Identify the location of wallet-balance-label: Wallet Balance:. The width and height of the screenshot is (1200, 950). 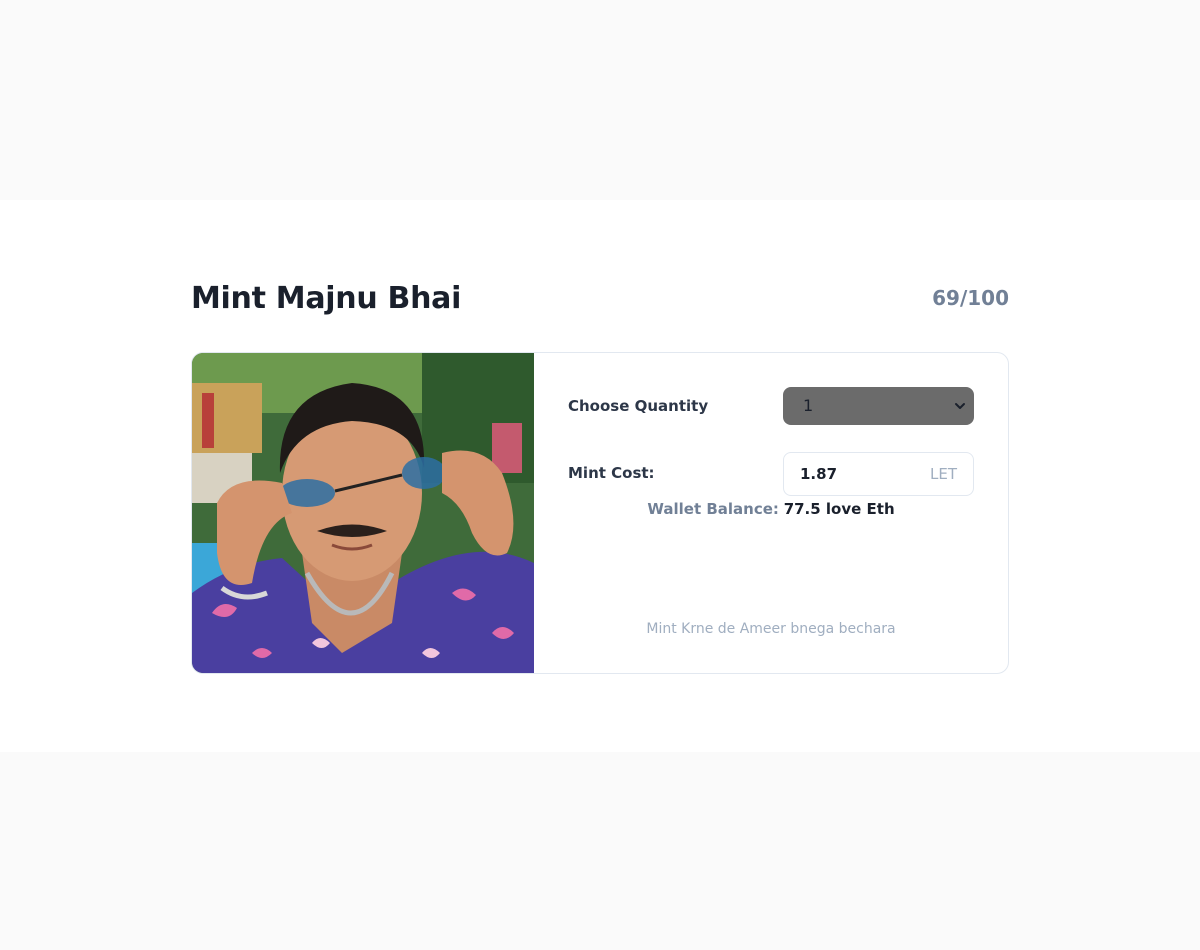
(713, 509).